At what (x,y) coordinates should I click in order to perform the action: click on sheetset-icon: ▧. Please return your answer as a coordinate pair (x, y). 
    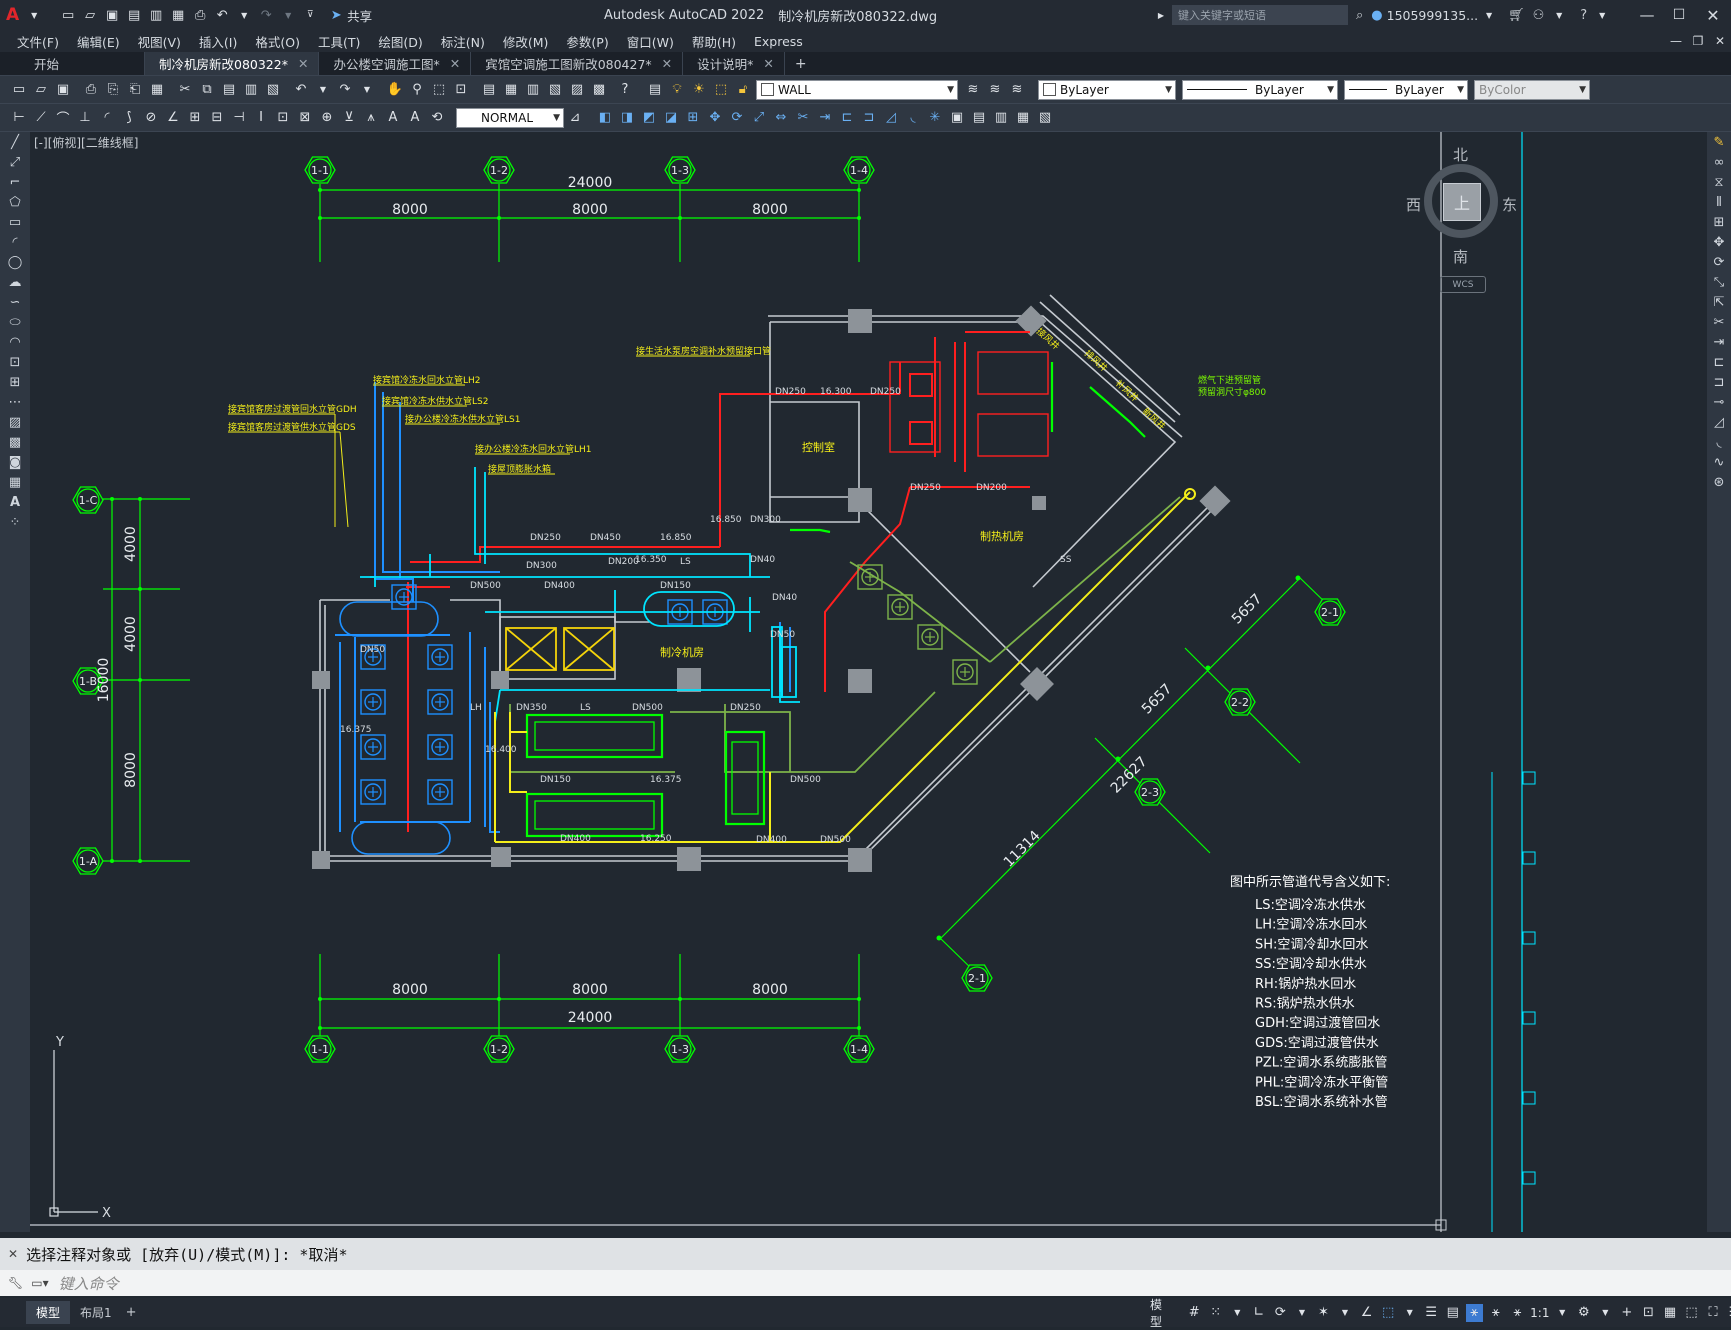
    Looking at the image, I should click on (555, 90).